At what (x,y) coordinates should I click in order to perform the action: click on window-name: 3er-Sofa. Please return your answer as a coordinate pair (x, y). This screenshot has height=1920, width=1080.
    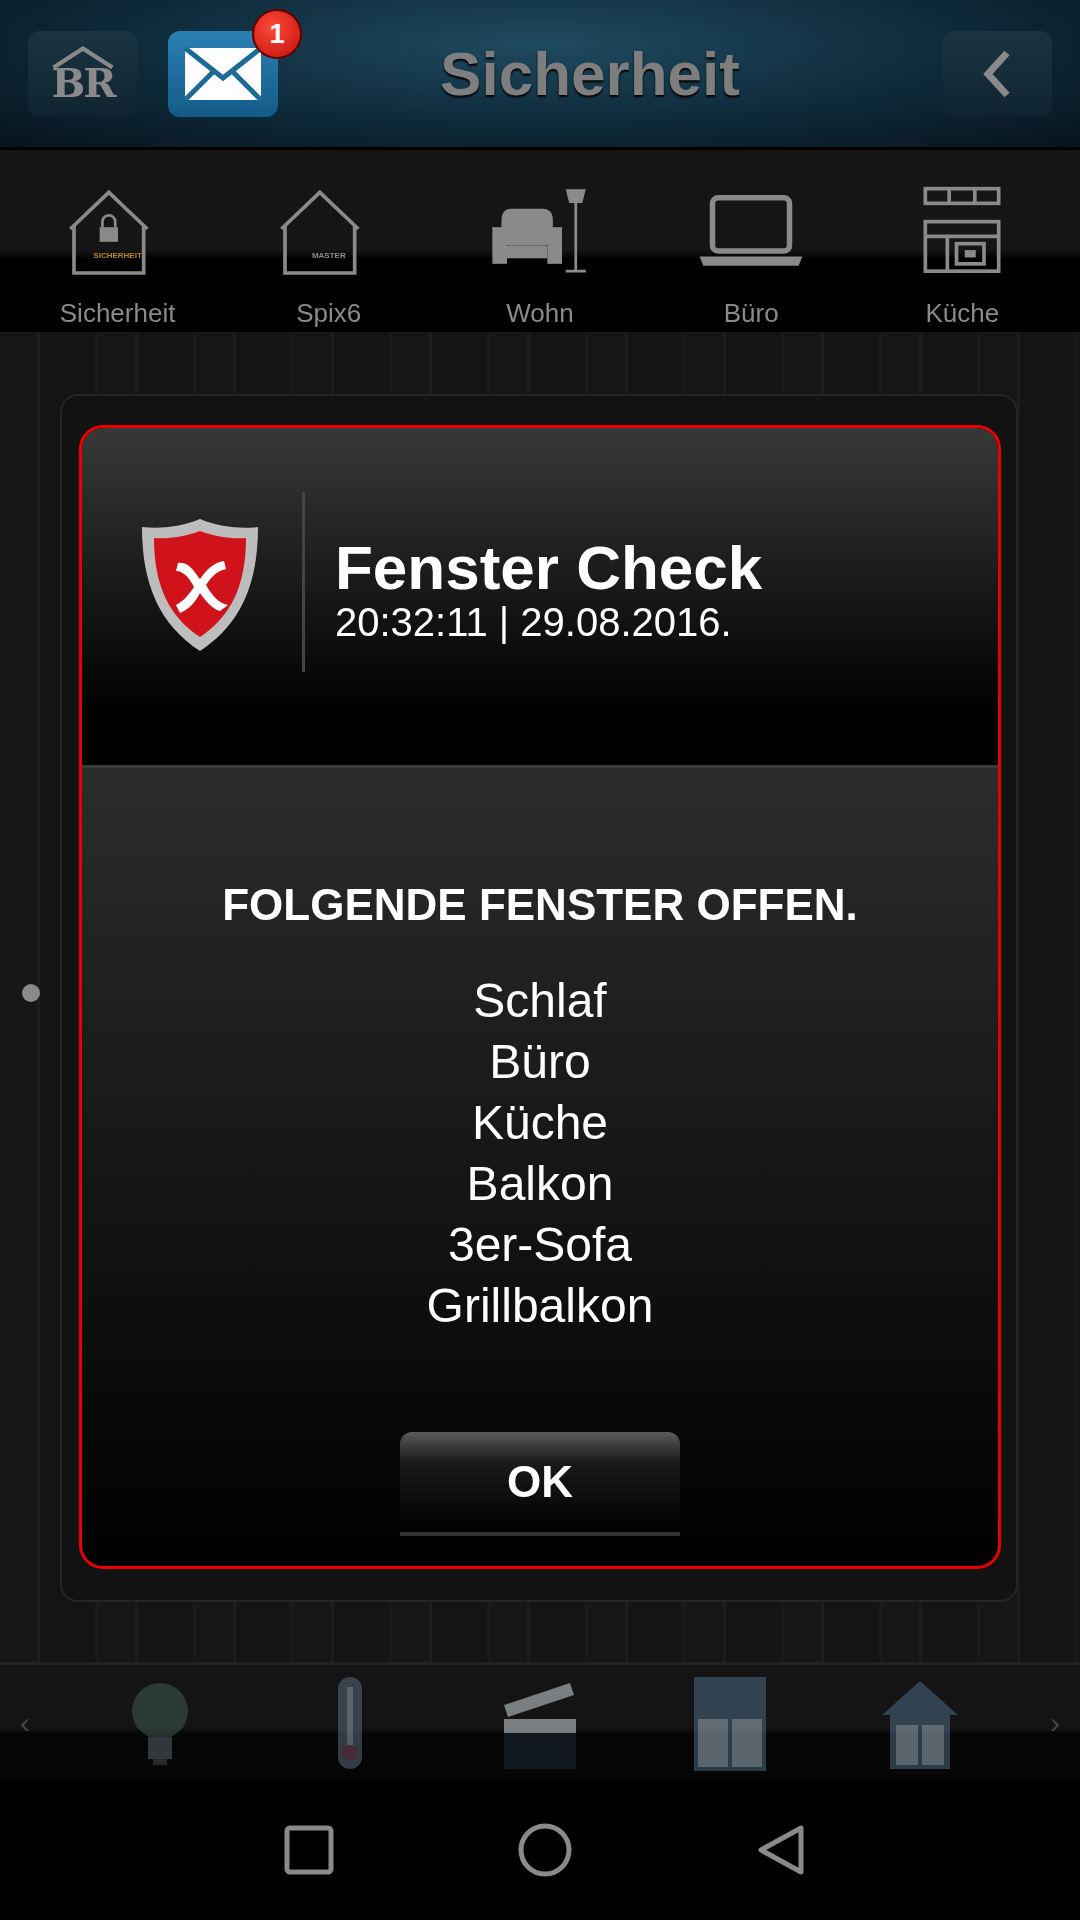
    Looking at the image, I should click on (540, 1245).